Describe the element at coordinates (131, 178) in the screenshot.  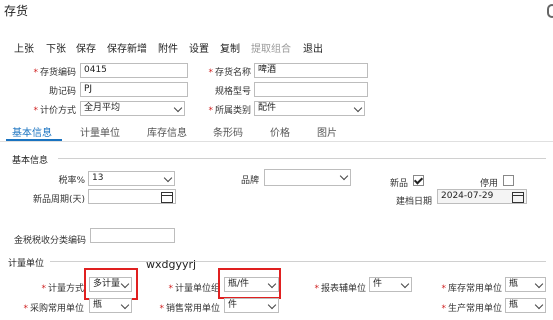
I see `tax-rate-select: 13` at that location.